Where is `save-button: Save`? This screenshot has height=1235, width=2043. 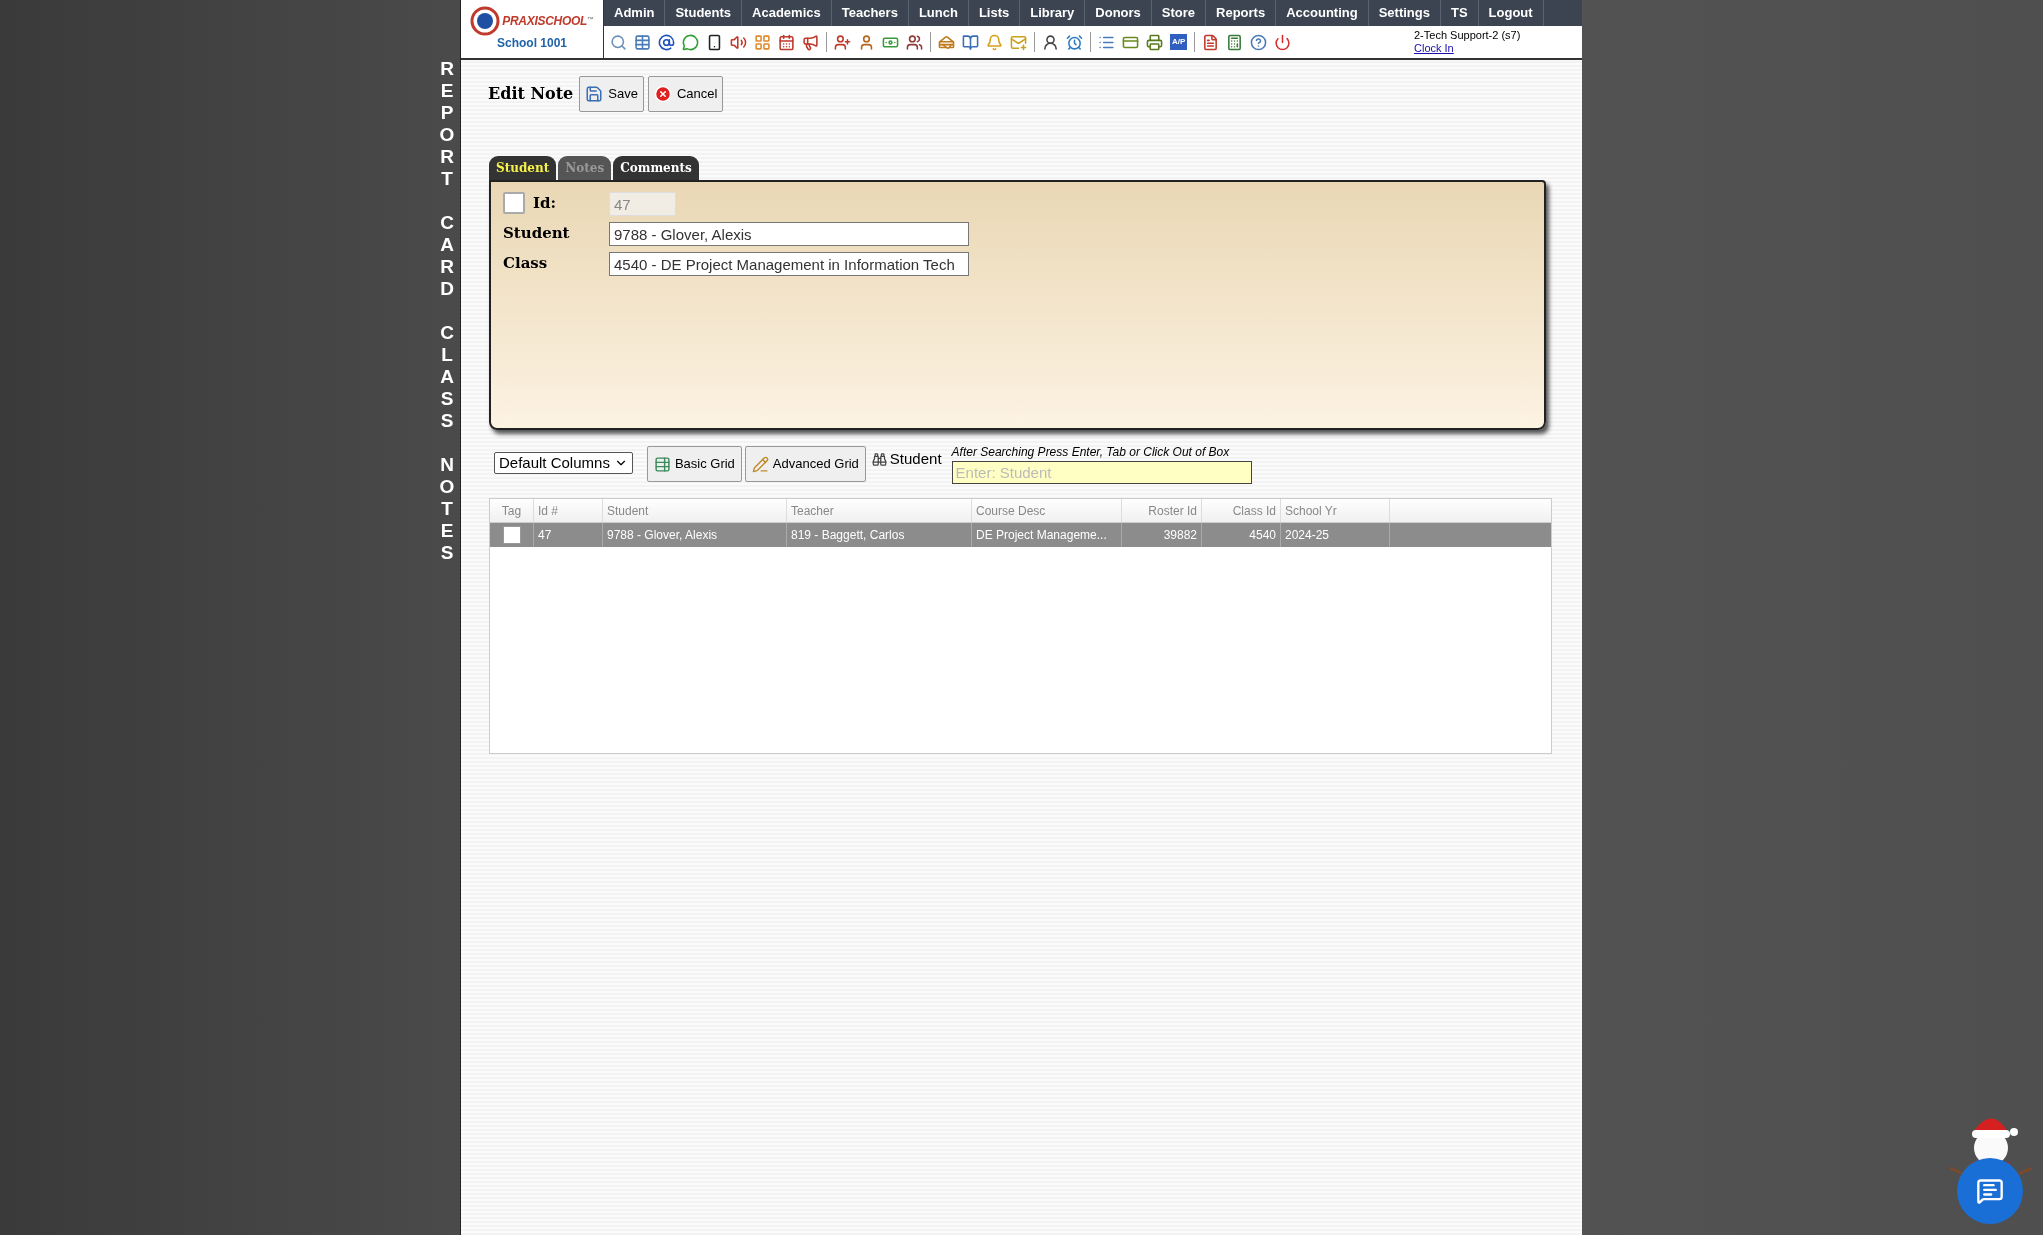
save-button: Save is located at coordinates (611, 94).